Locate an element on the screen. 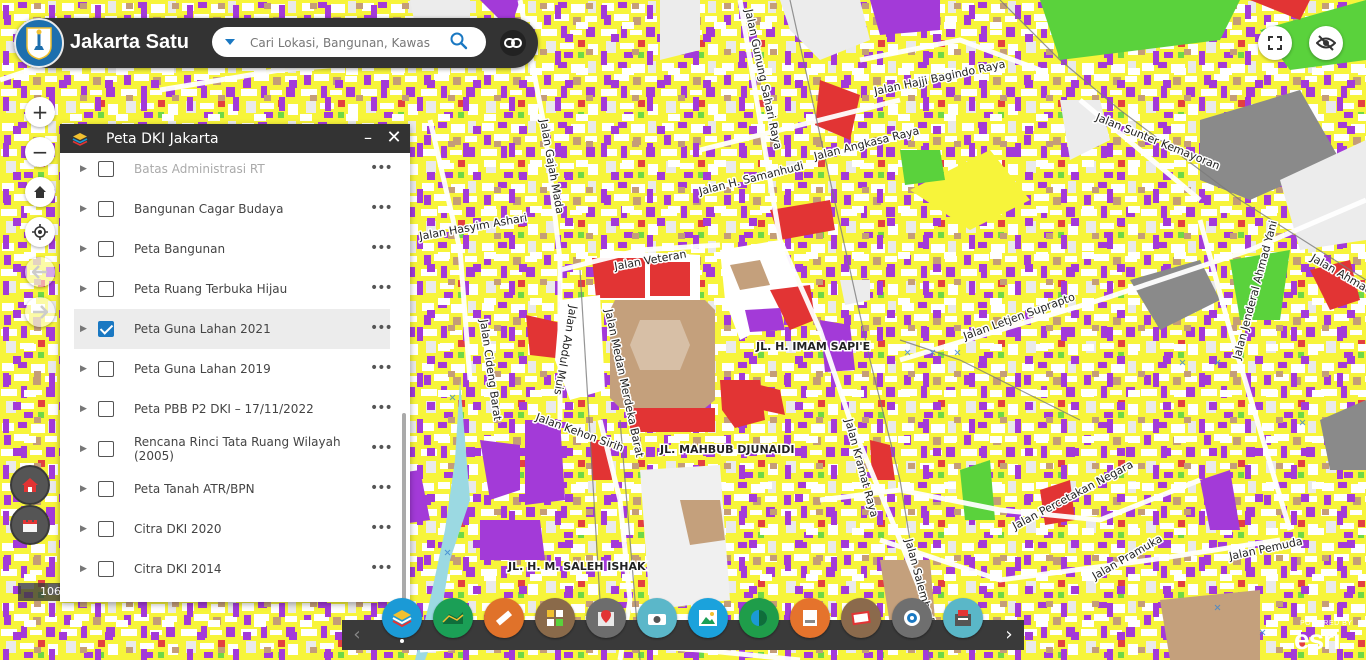 This screenshot has width=1366, height=660. house-icon is located at coordinates (30, 485).